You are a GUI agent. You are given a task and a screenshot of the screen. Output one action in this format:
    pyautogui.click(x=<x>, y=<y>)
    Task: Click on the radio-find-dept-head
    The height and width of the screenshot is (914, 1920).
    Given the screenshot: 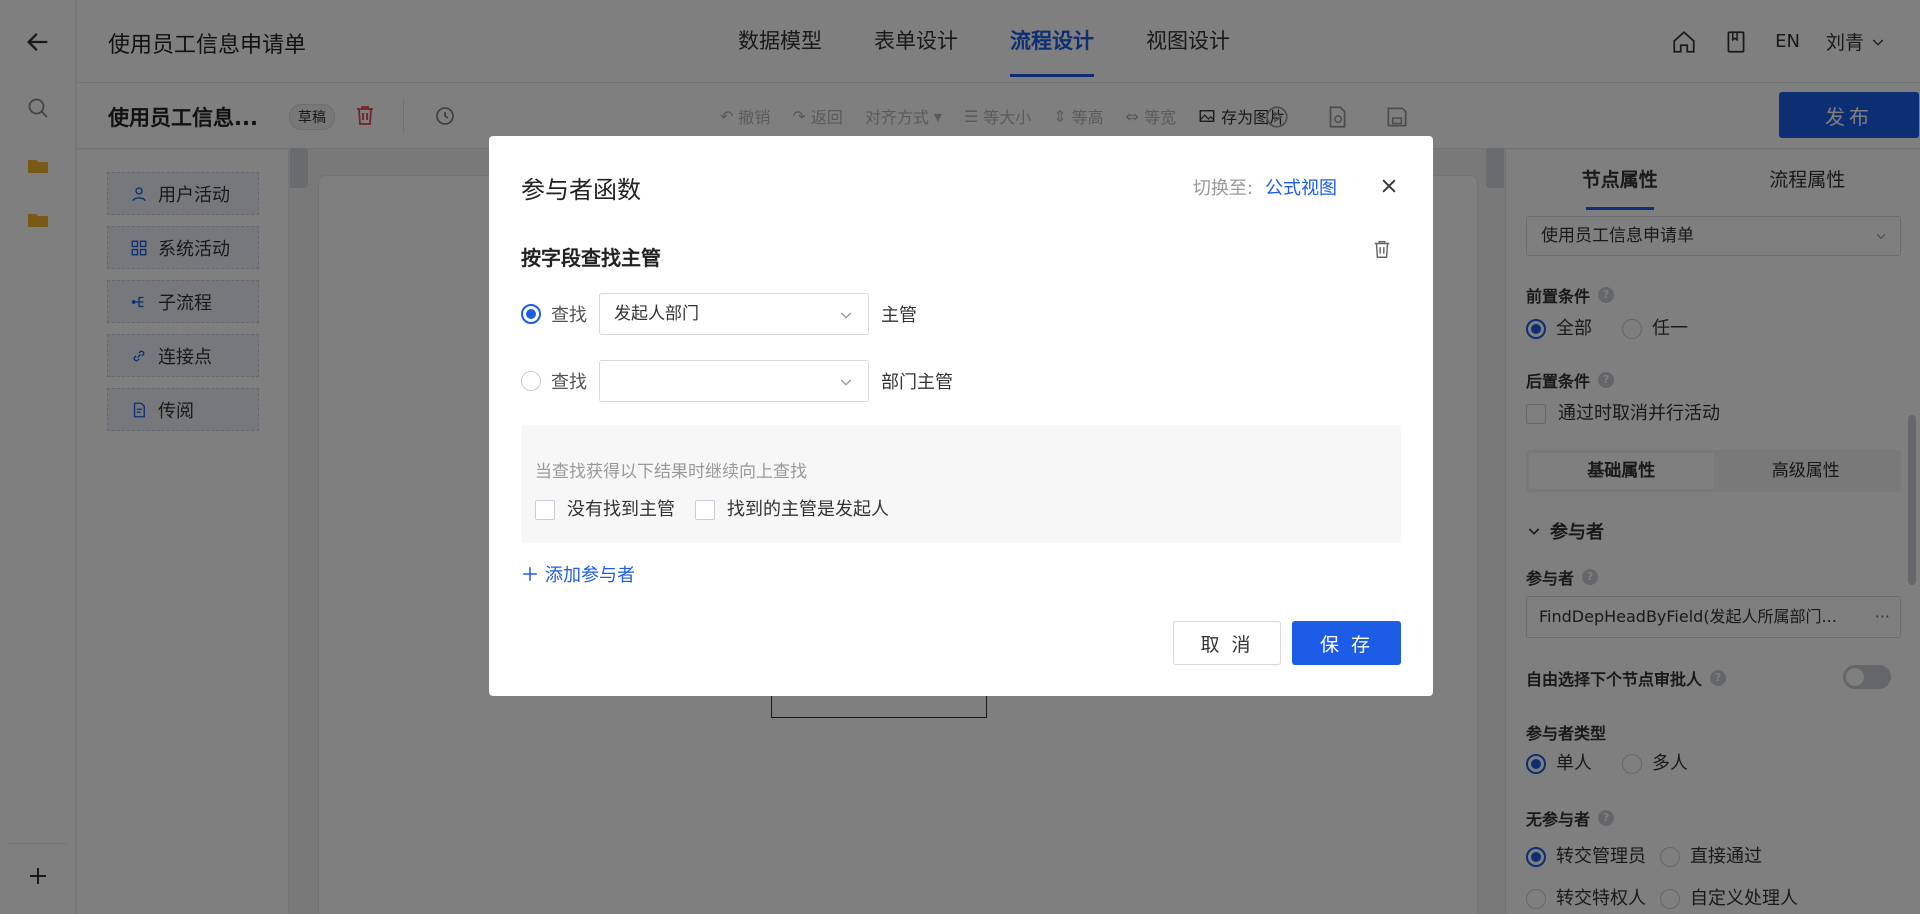 What is the action you would take?
    pyautogui.click(x=531, y=381)
    